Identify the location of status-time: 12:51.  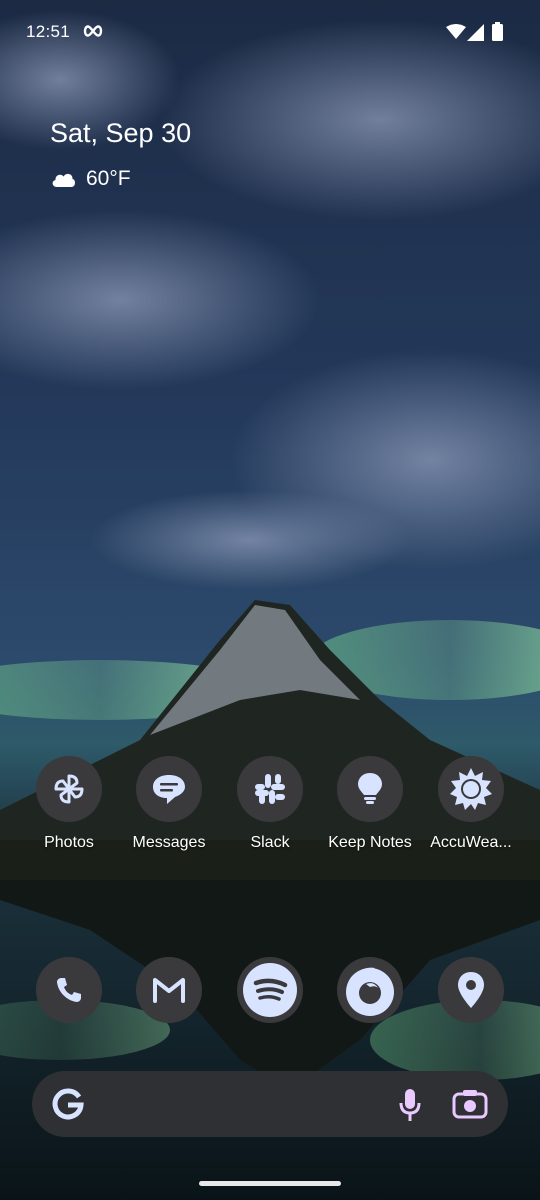
(48, 31).